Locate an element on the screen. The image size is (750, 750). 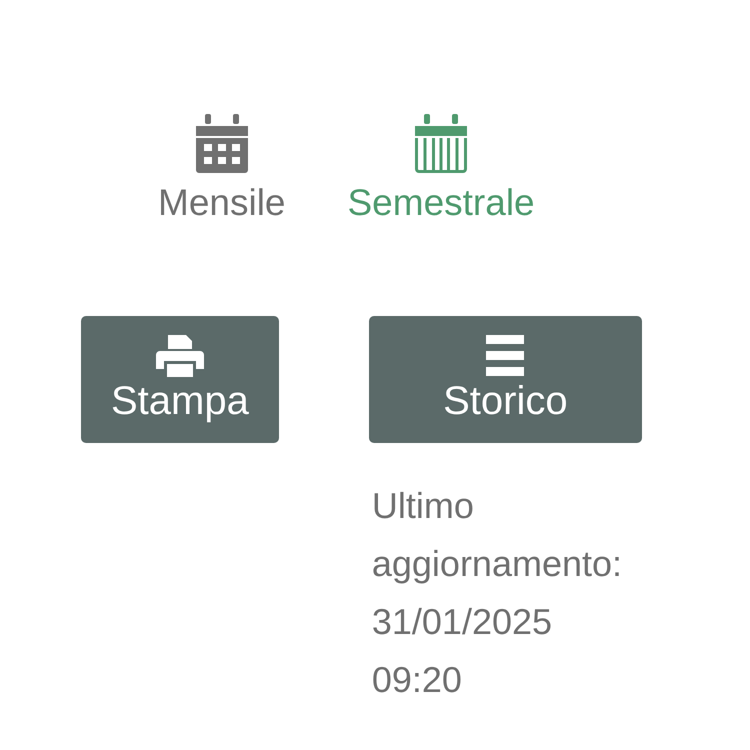
view-tab: Mensile is located at coordinates (222, 169).